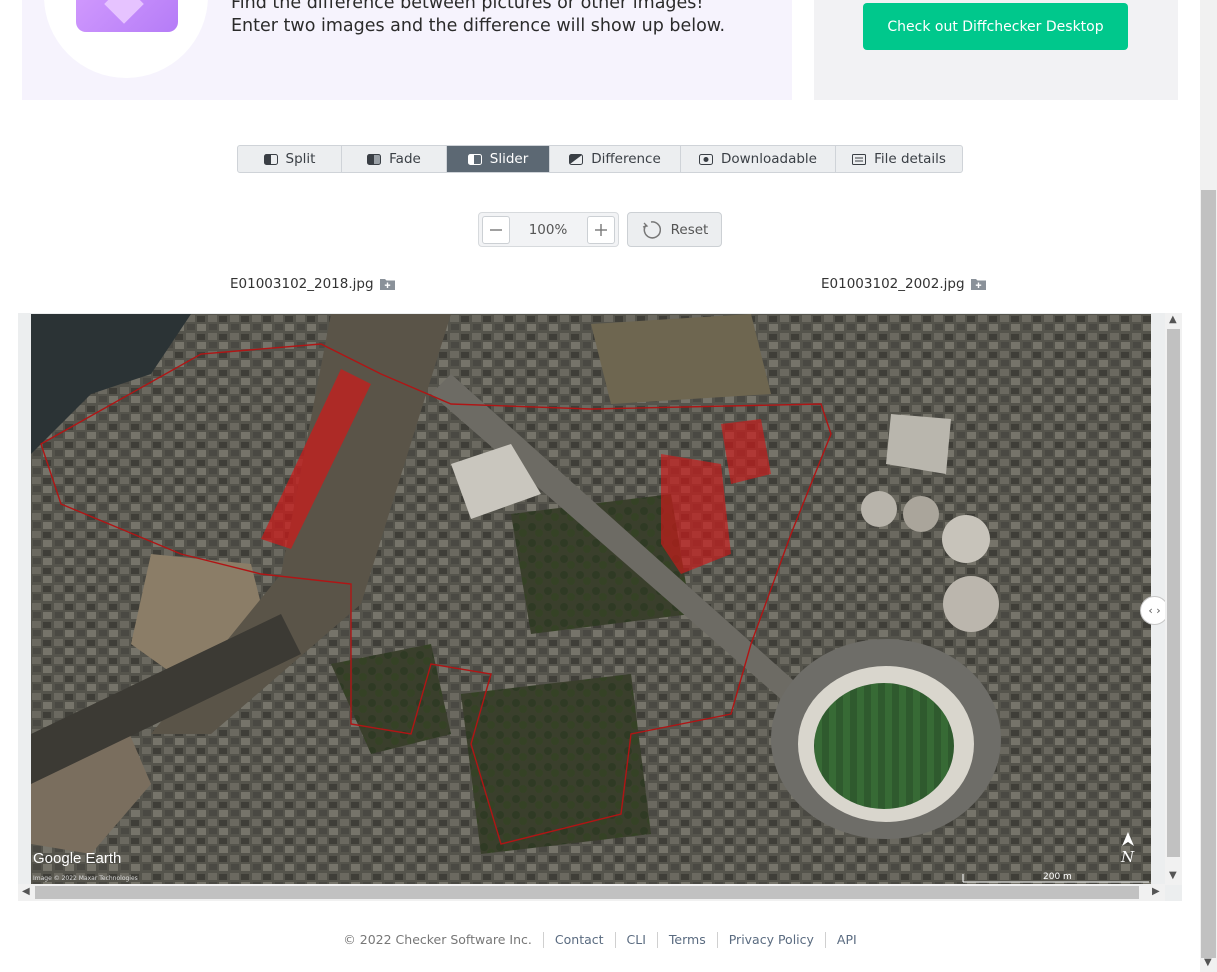 This screenshot has width=1217, height=972. I want to click on diffchecker-desktop-button: Check out Diffchecker Desktop, so click(995, 26).